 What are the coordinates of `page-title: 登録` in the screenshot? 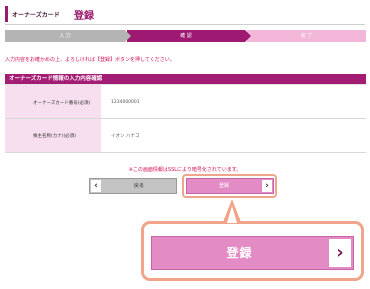 It's located at (84, 16).